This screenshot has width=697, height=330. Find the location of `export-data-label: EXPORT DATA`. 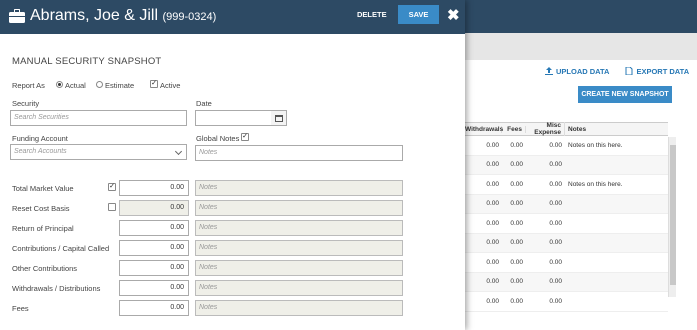

export-data-label: EXPORT DATA is located at coordinates (663, 71).